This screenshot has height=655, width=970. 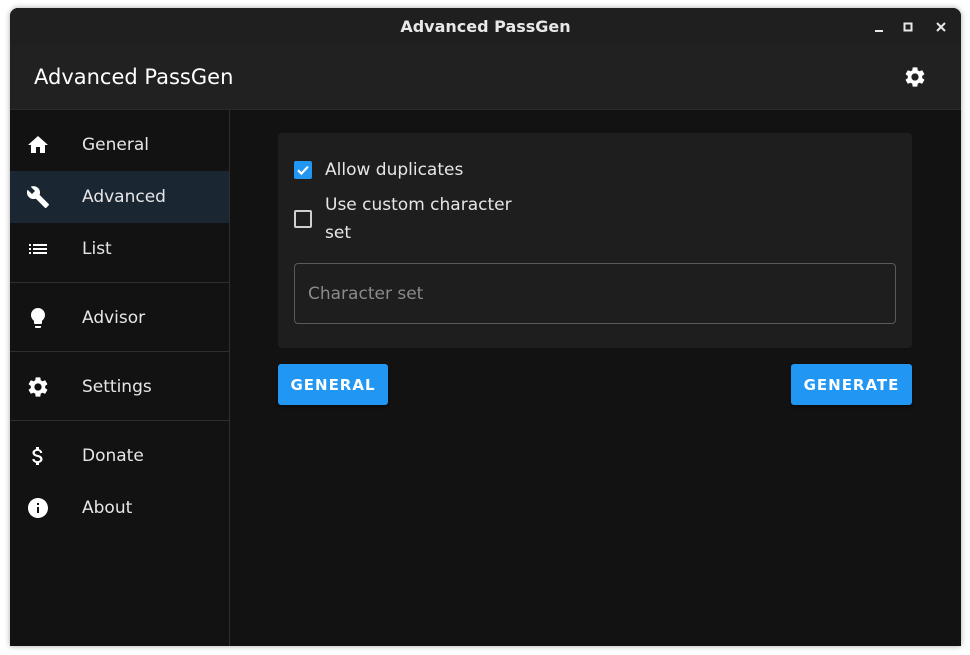 I want to click on sidebar-item-advanced: Advanced, so click(x=119, y=197).